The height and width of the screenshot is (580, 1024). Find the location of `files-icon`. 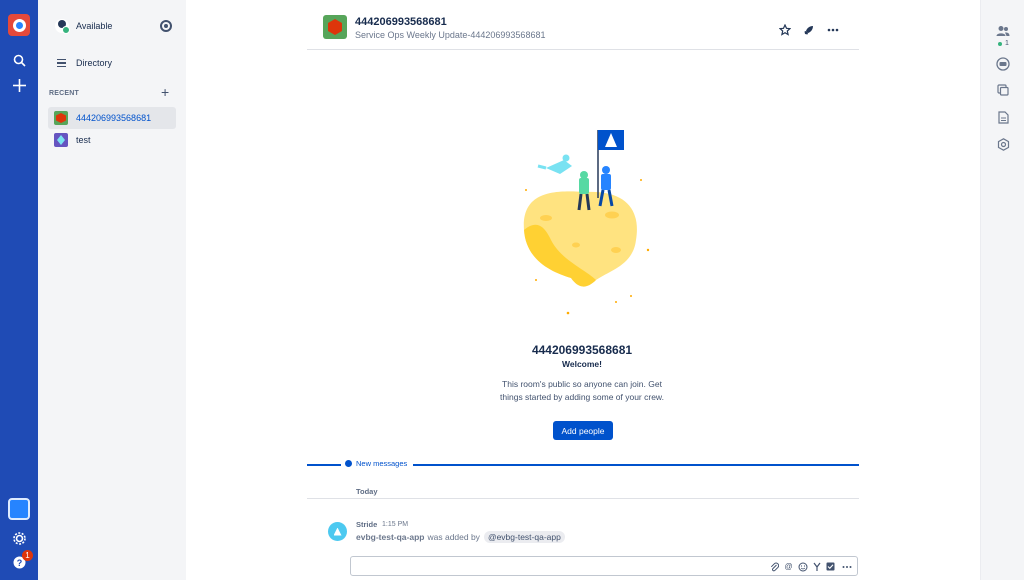

files-icon is located at coordinates (1003, 90).